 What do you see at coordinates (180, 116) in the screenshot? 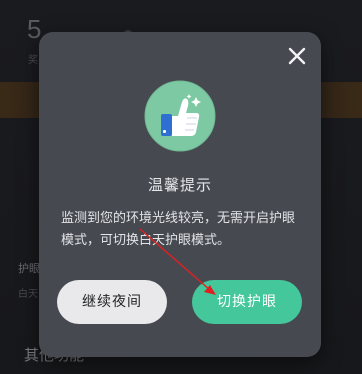
I see `thumbs-up-icon` at bounding box center [180, 116].